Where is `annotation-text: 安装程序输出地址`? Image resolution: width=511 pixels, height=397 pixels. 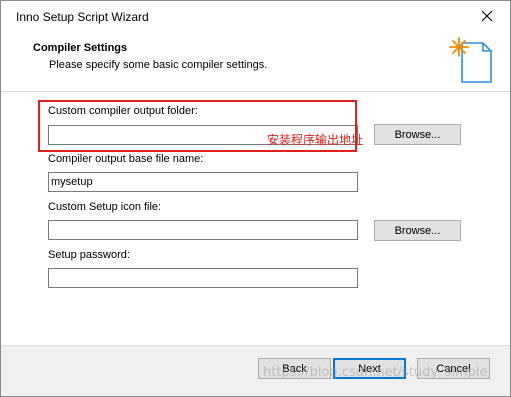 annotation-text: 安装程序输出地址 is located at coordinates (315, 140).